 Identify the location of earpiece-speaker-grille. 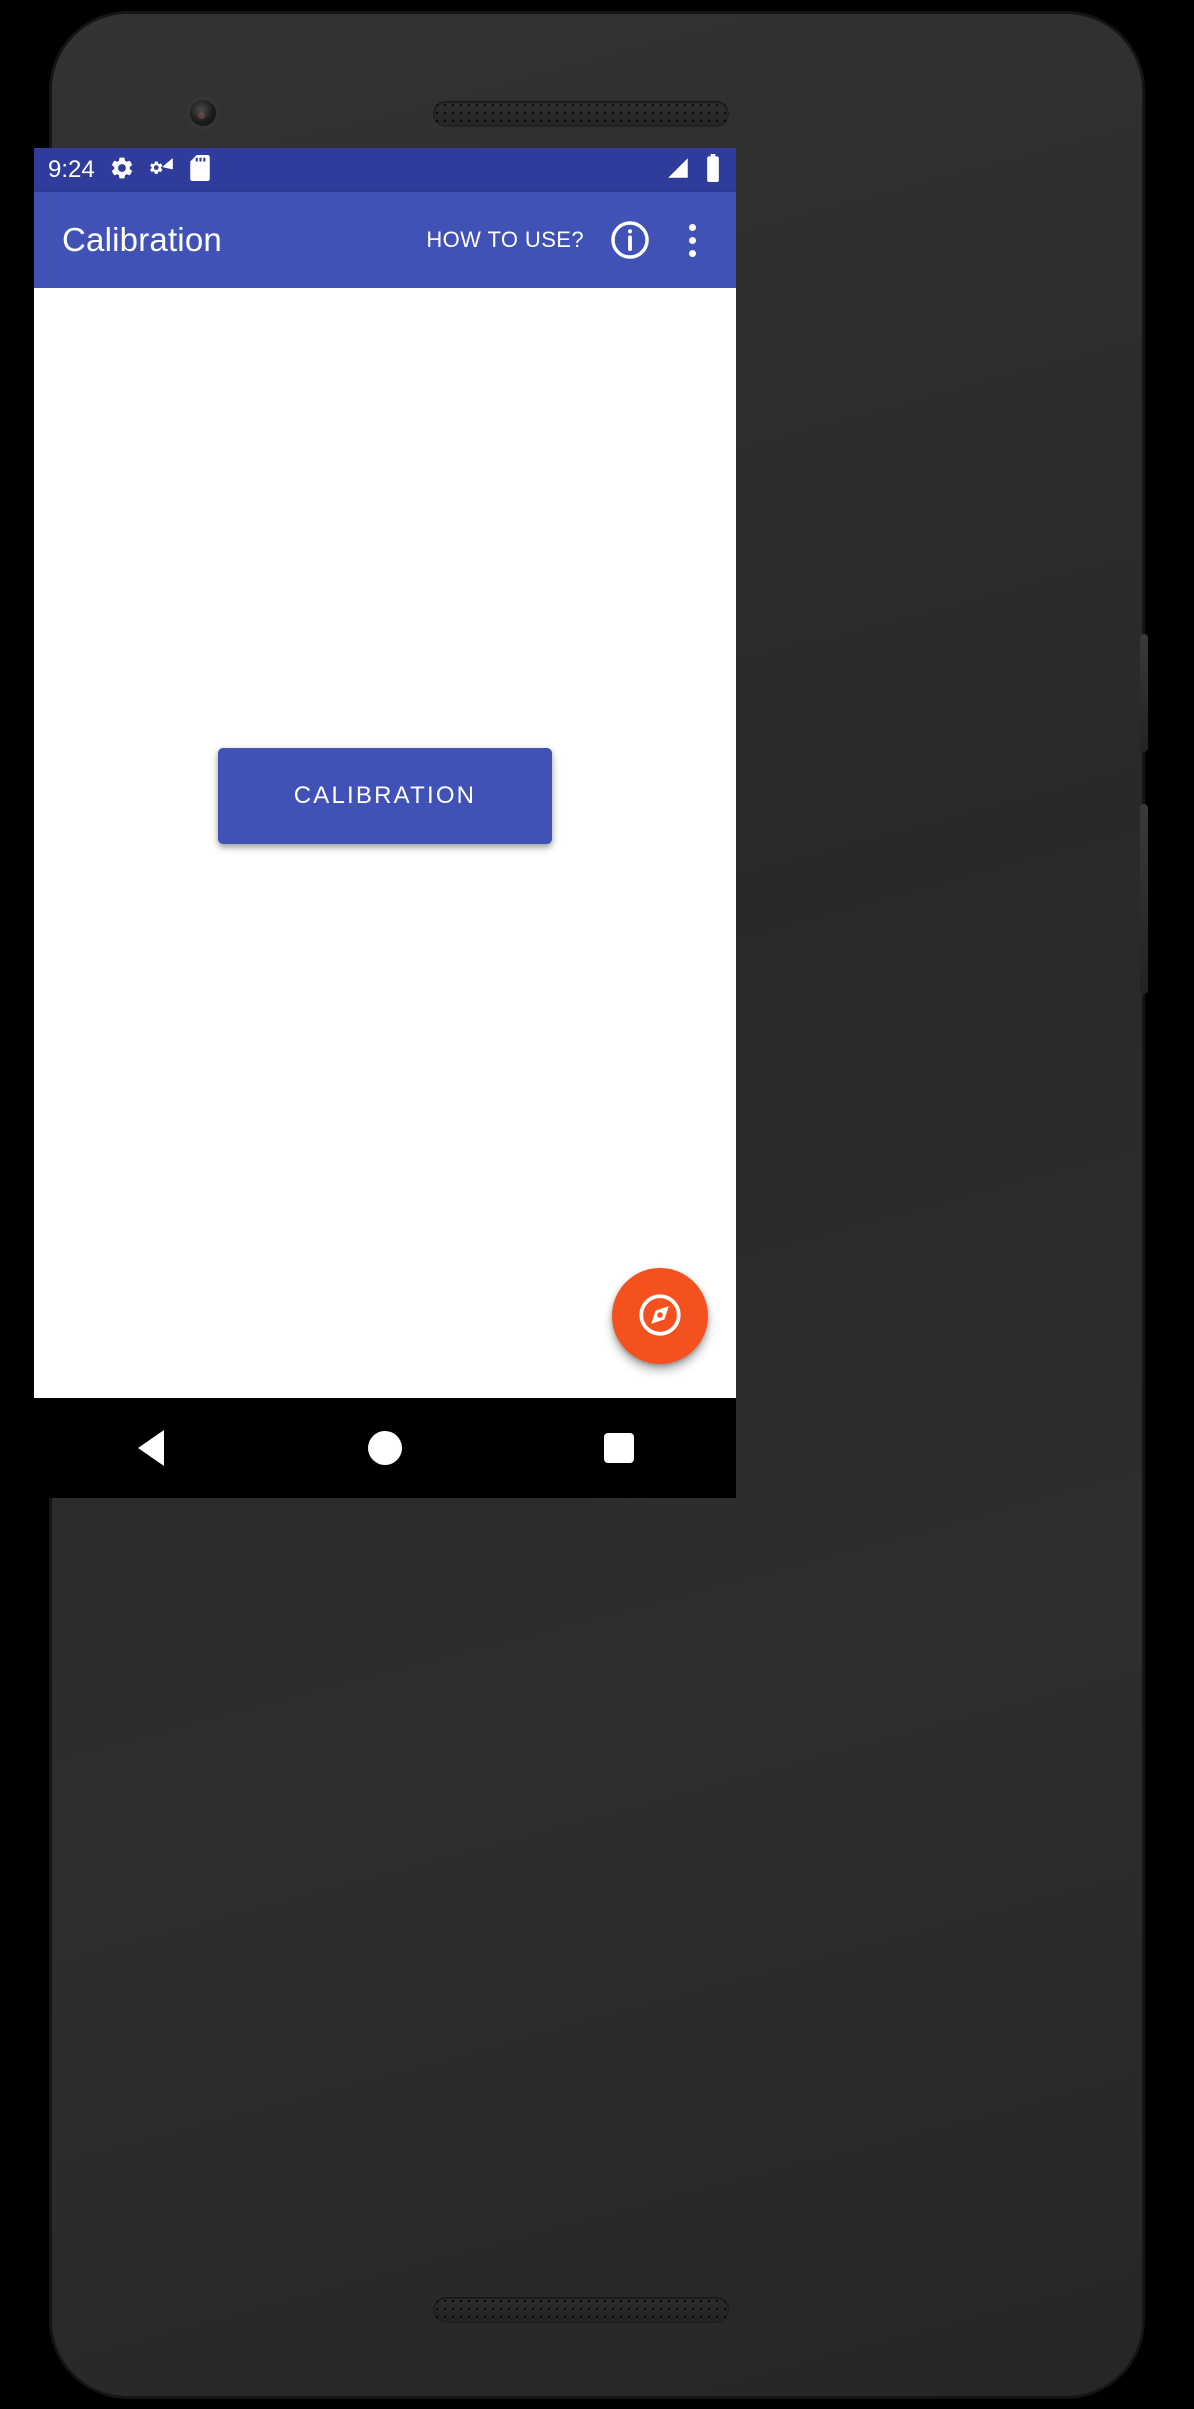
(581, 114).